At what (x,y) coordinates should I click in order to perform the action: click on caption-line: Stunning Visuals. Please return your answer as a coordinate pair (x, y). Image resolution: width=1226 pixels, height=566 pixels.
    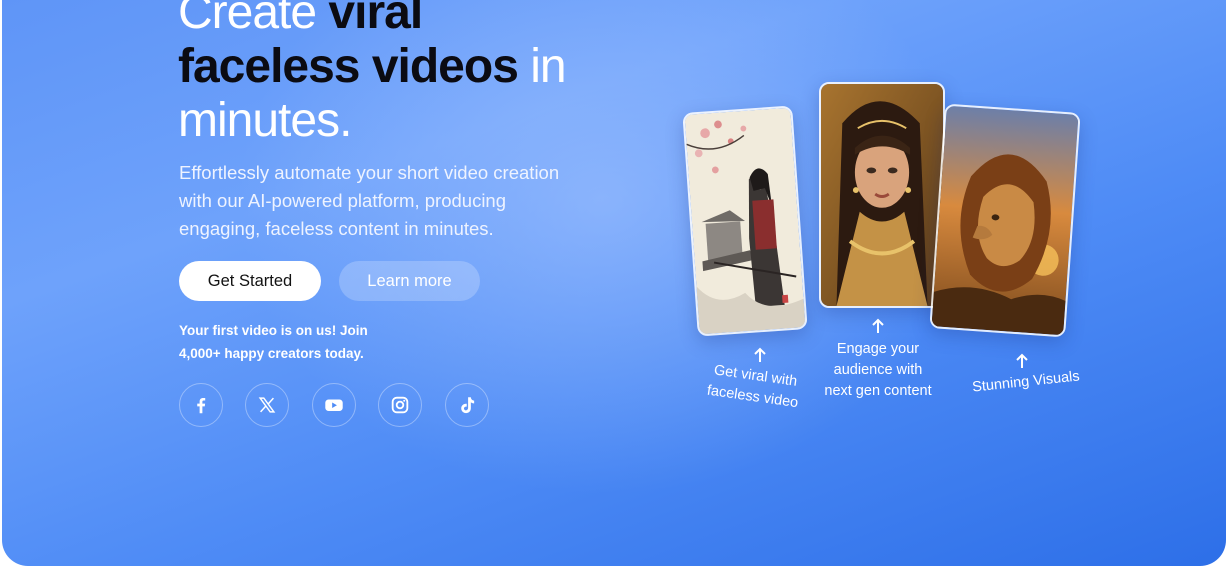
    Looking at the image, I should click on (1026, 382).